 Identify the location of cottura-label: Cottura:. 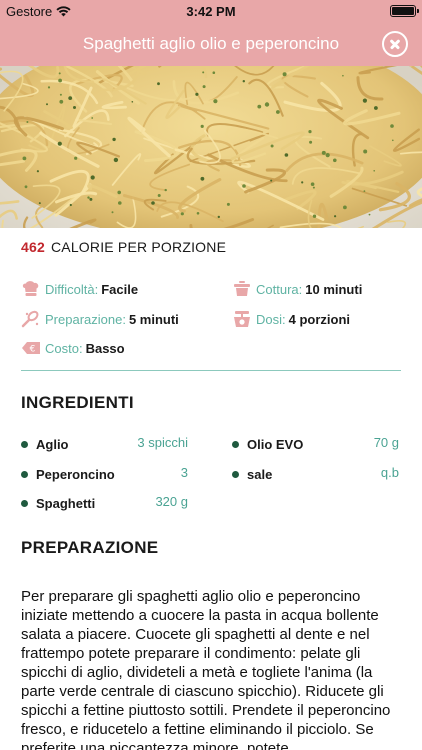
(279, 289).